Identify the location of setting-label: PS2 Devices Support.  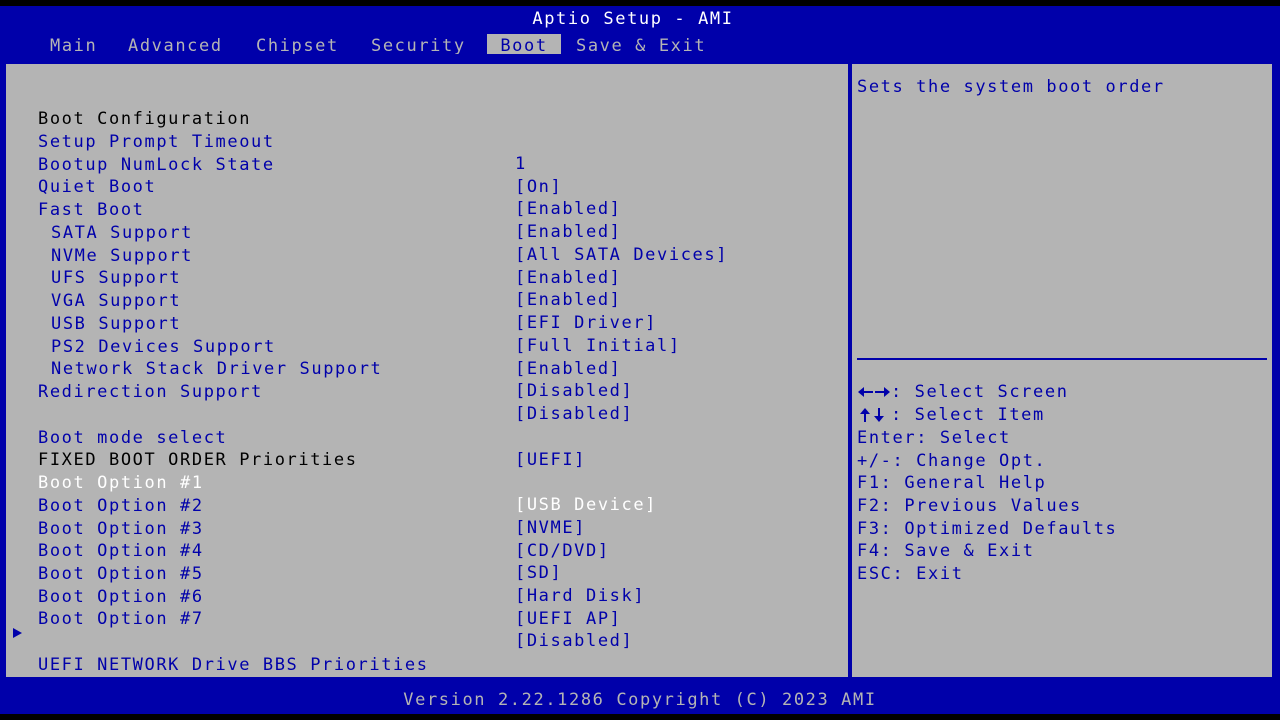
(163, 347).